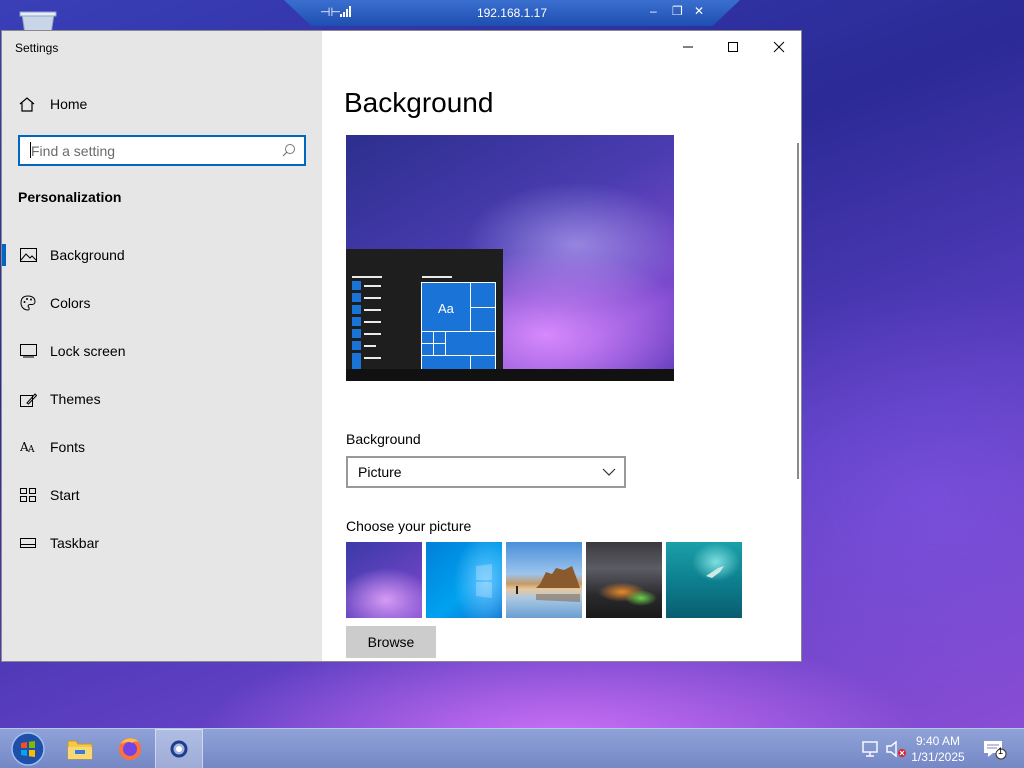 The height and width of the screenshot is (768, 1024). I want to click on taskbar-file-explorer, so click(80, 748).